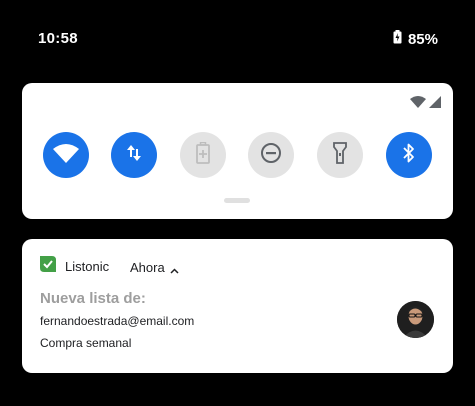  I want to click on notification-email: fernandoestrada@email.com, so click(117, 321).